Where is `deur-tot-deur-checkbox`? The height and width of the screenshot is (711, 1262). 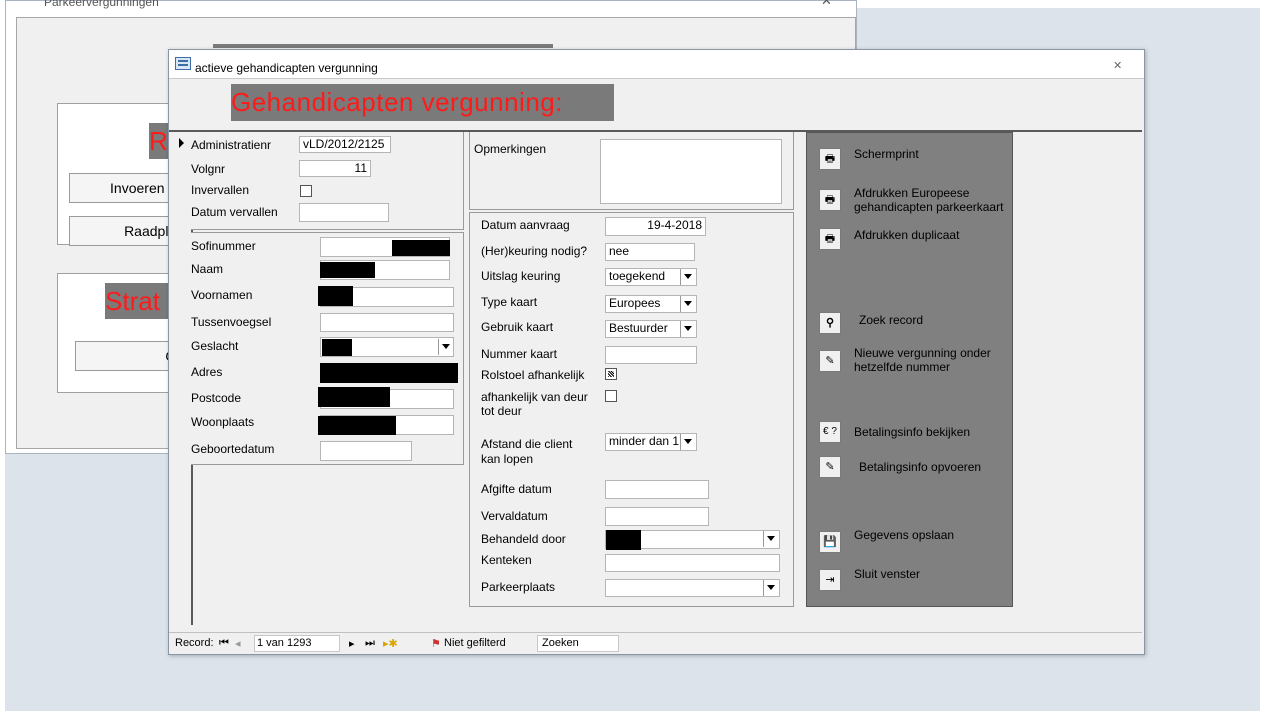
deur-tot-deur-checkbox is located at coordinates (611, 396).